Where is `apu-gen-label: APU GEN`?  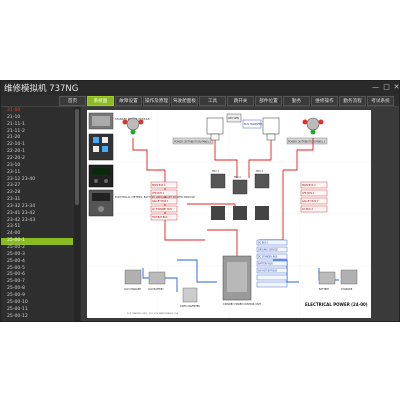
apu-gen-label: APU GEN is located at coordinates (233, 118).